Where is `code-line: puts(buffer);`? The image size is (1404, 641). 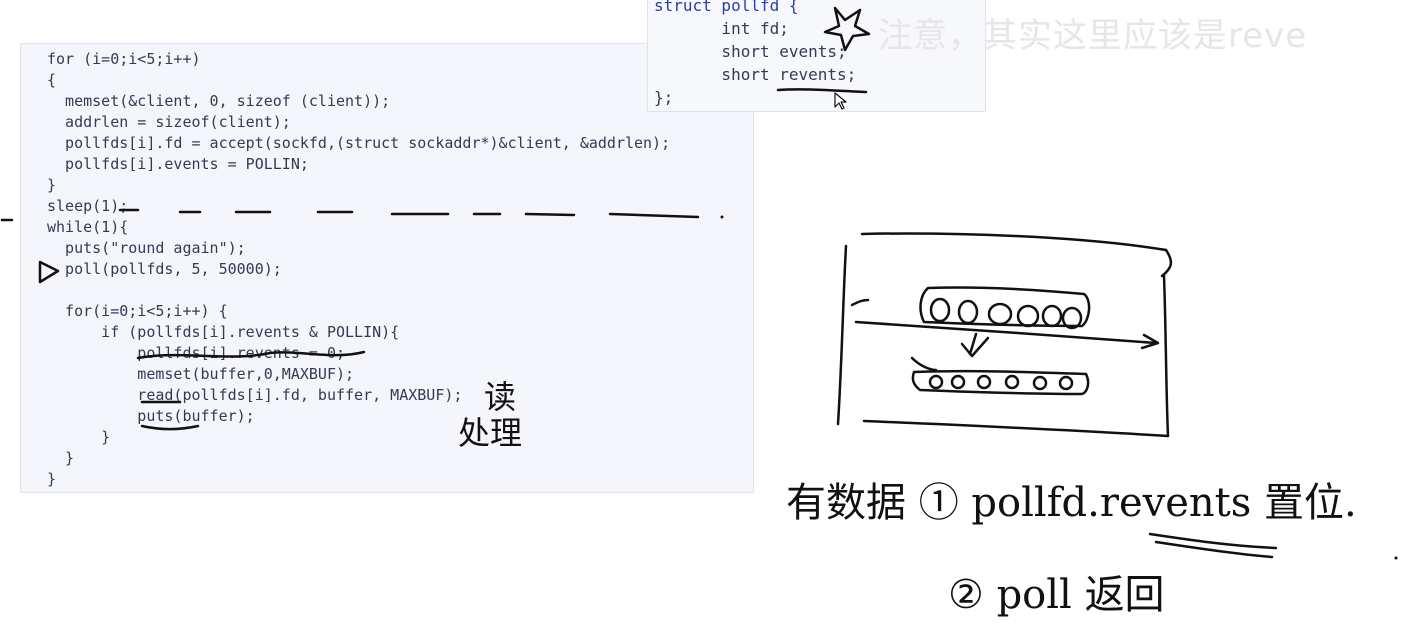 code-line: puts(buffer); is located at coordinates (151, 416).